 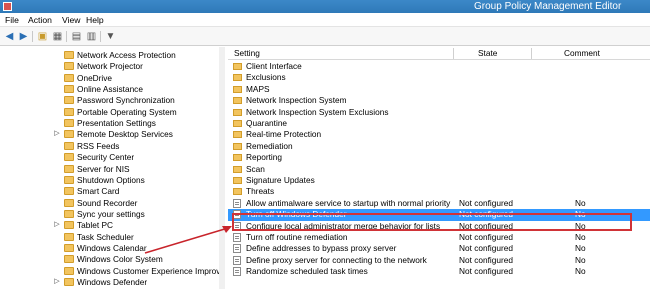 I want to click on tree-item: Sync your settings, so click(x=111, y=214).